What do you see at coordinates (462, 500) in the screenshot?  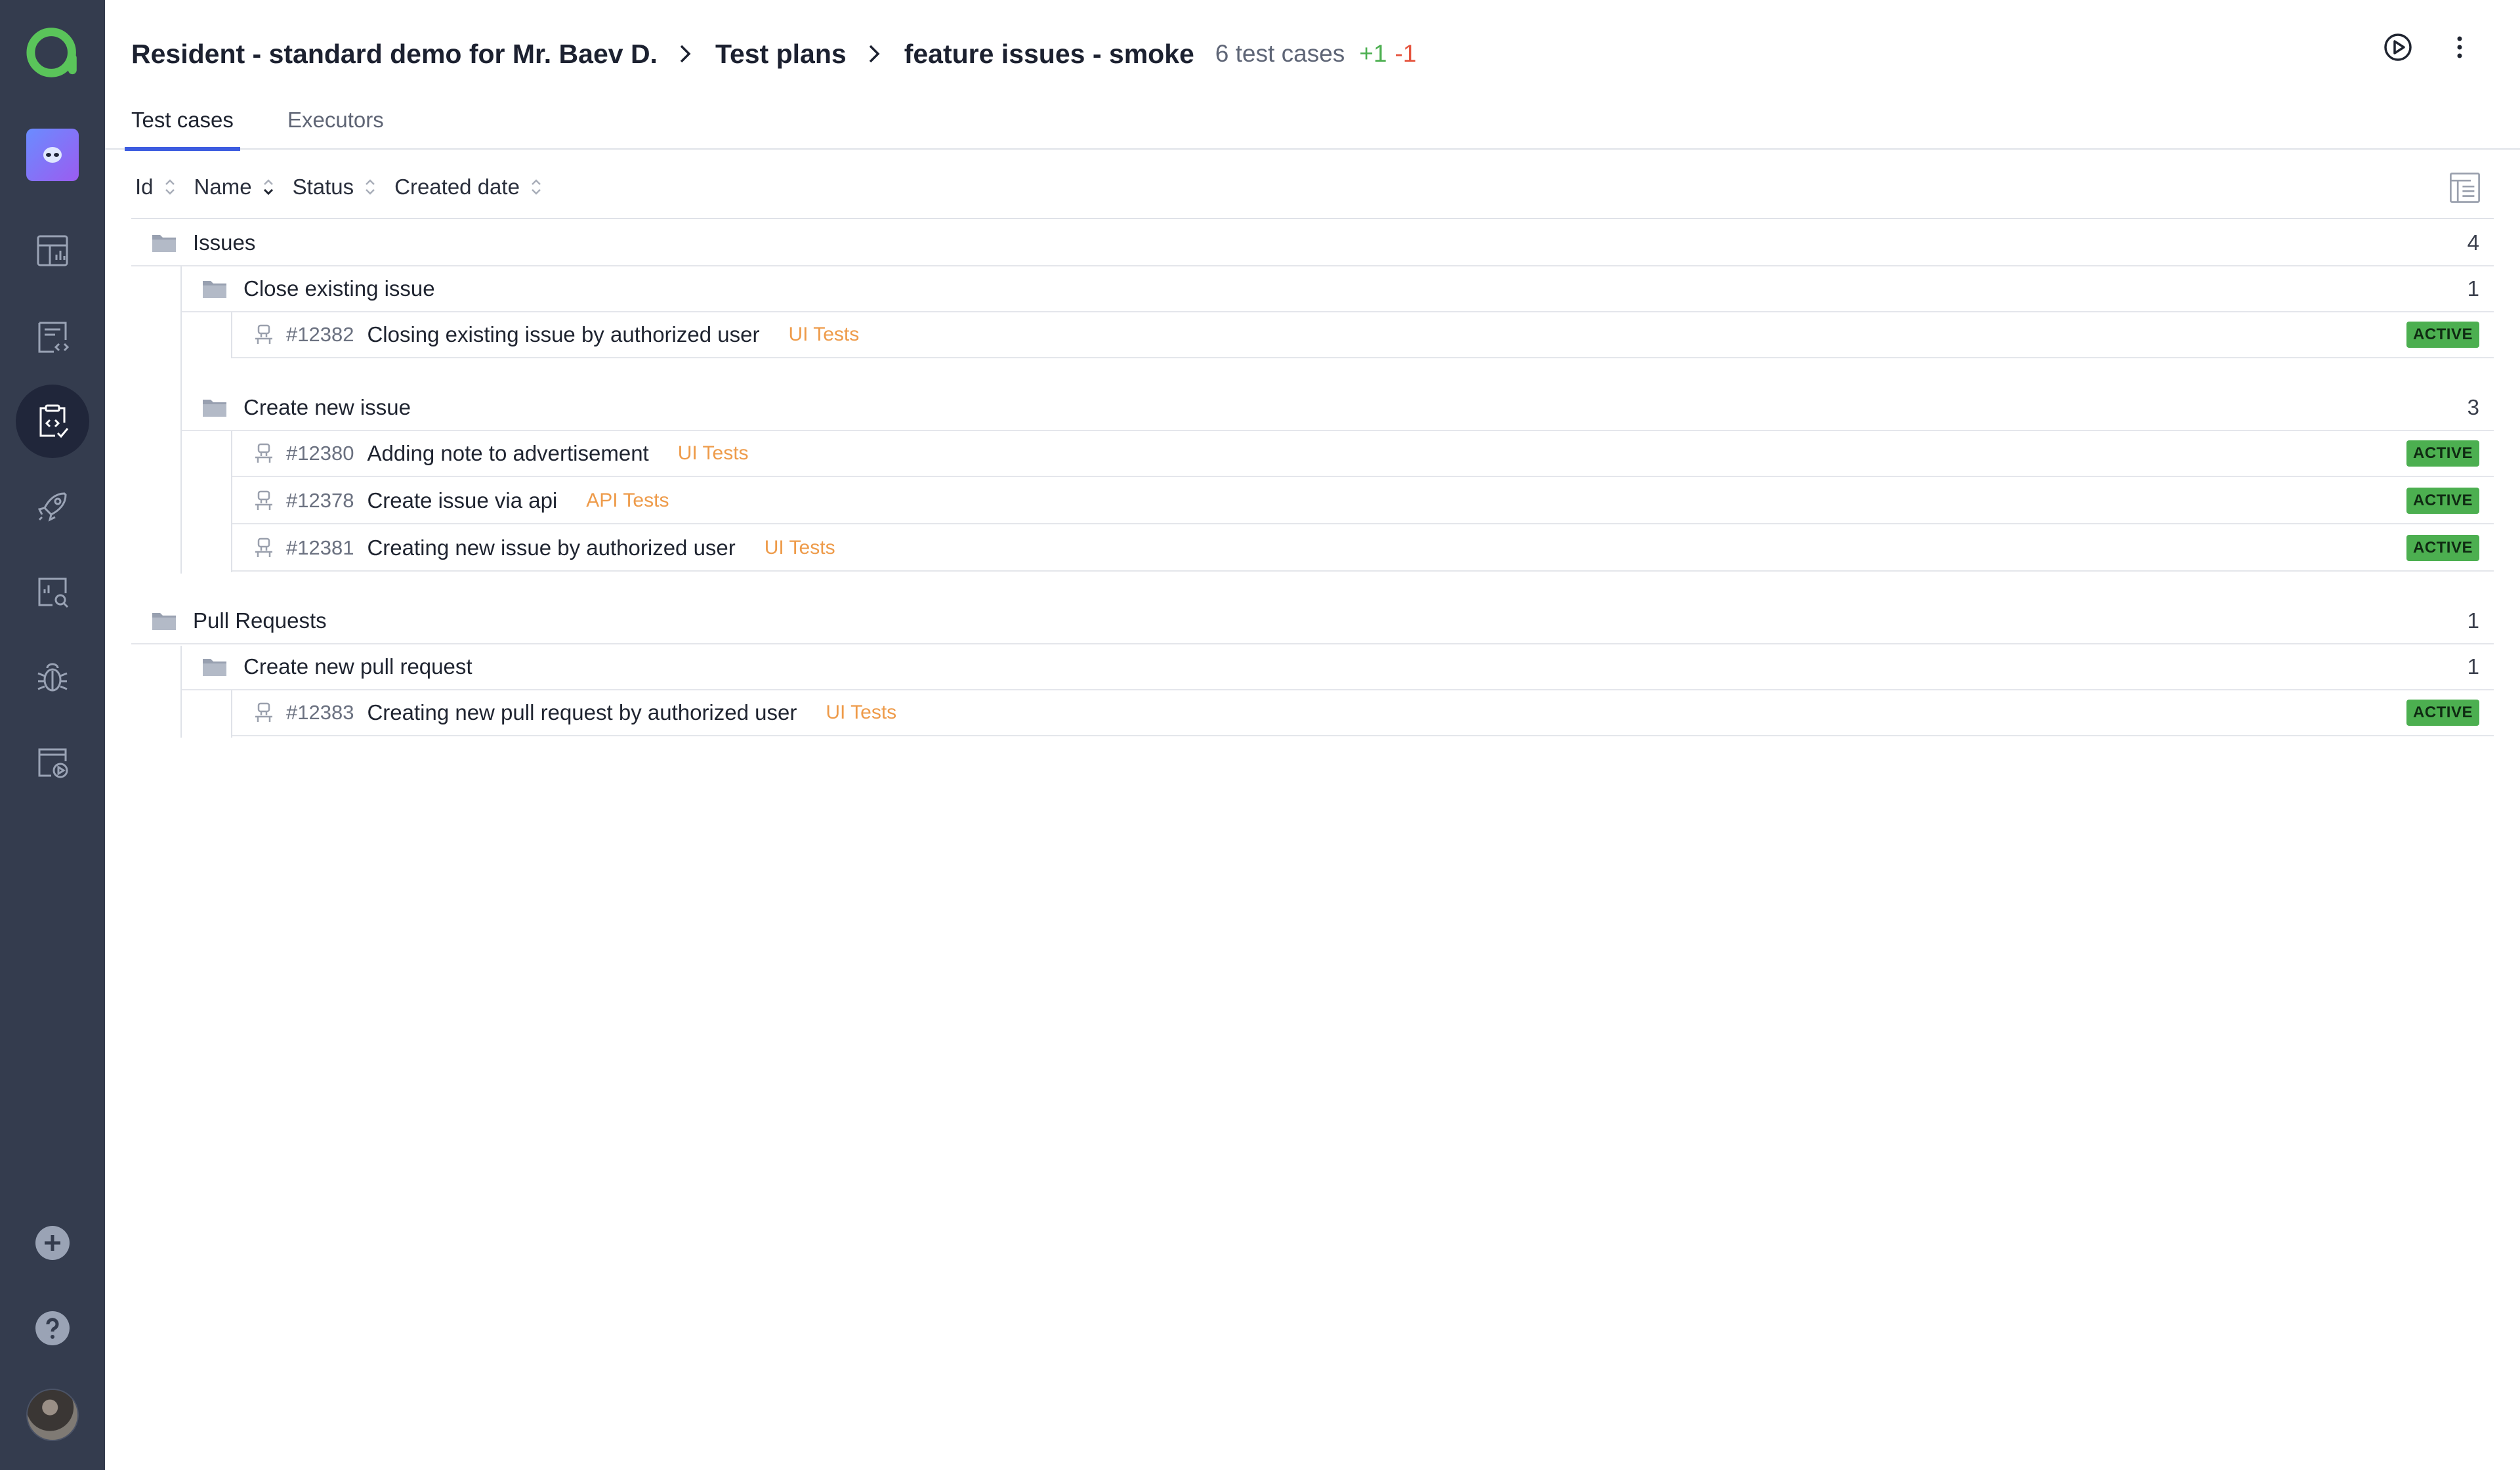 I see `test-case-name: Create issue via api` at bounding box center [462, 500].